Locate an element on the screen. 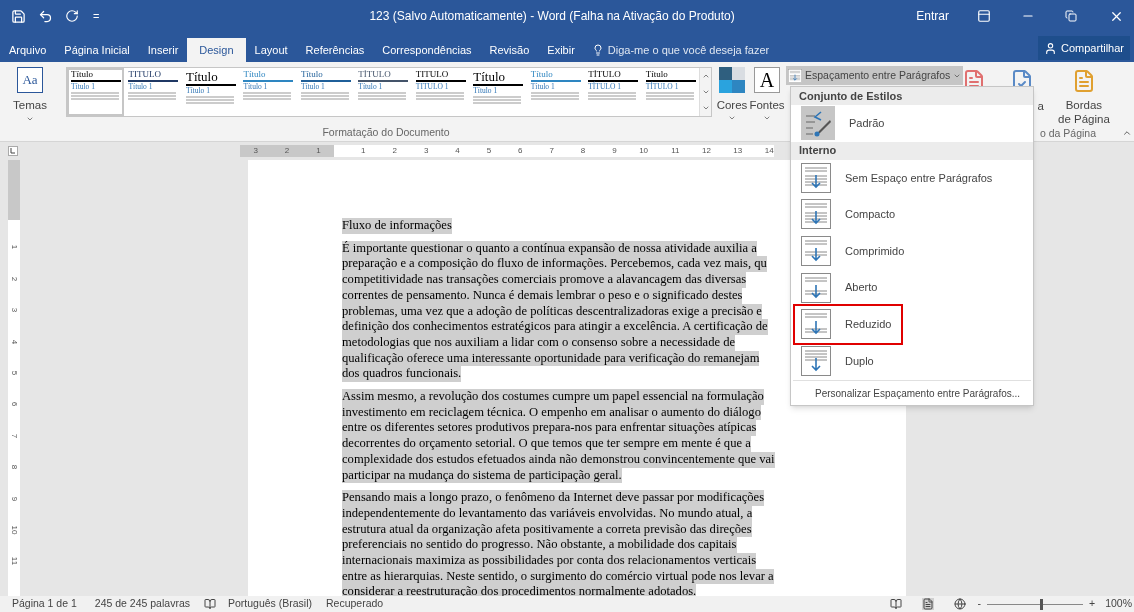  collapse-ribbon-icon is located at coordinates (1127, 133).